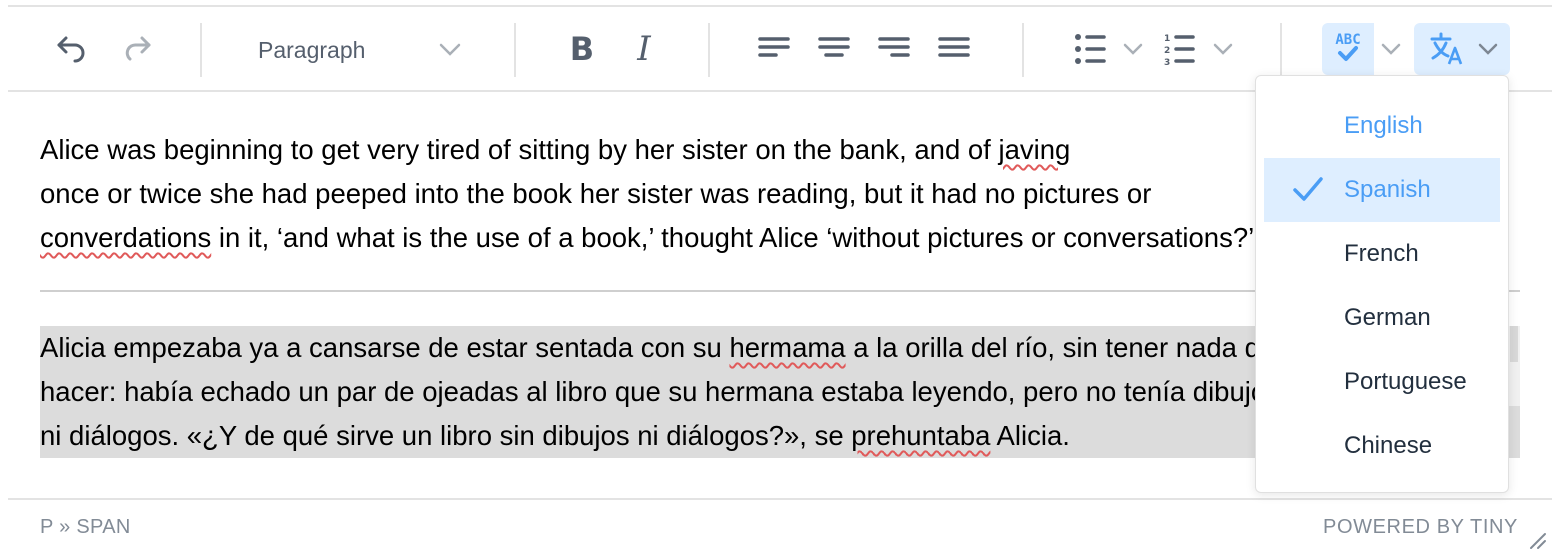  What do you see at coordinates (1514, 344) in the screenshot?
I see `scrollbar-thumb` at bounding box center [1514, 344].